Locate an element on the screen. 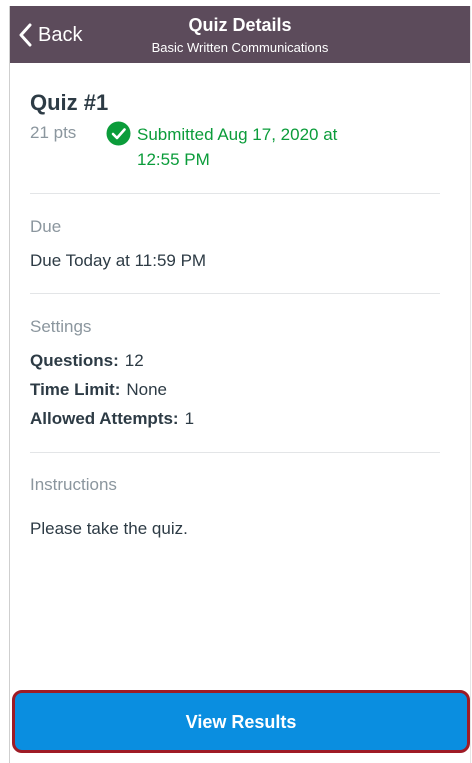  due-label: Due is located at coordinates (46, 226).